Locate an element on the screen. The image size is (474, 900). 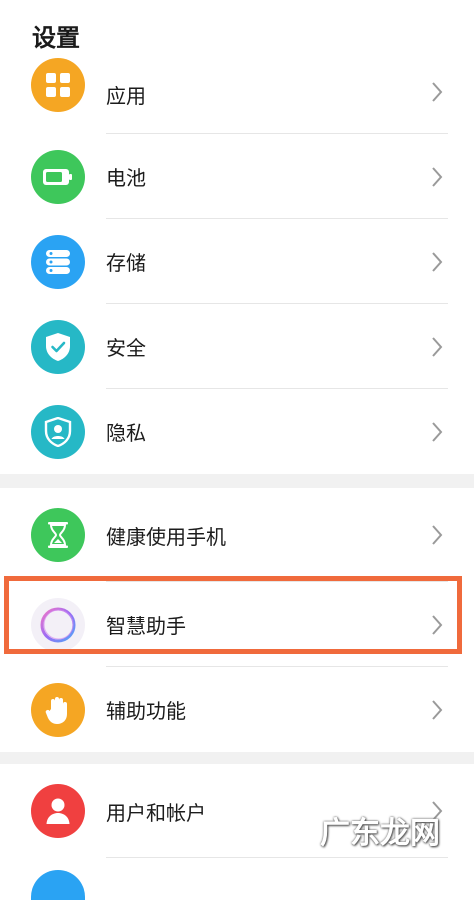
settings-item-storage: 存储 is located at coordinates (237, 261).